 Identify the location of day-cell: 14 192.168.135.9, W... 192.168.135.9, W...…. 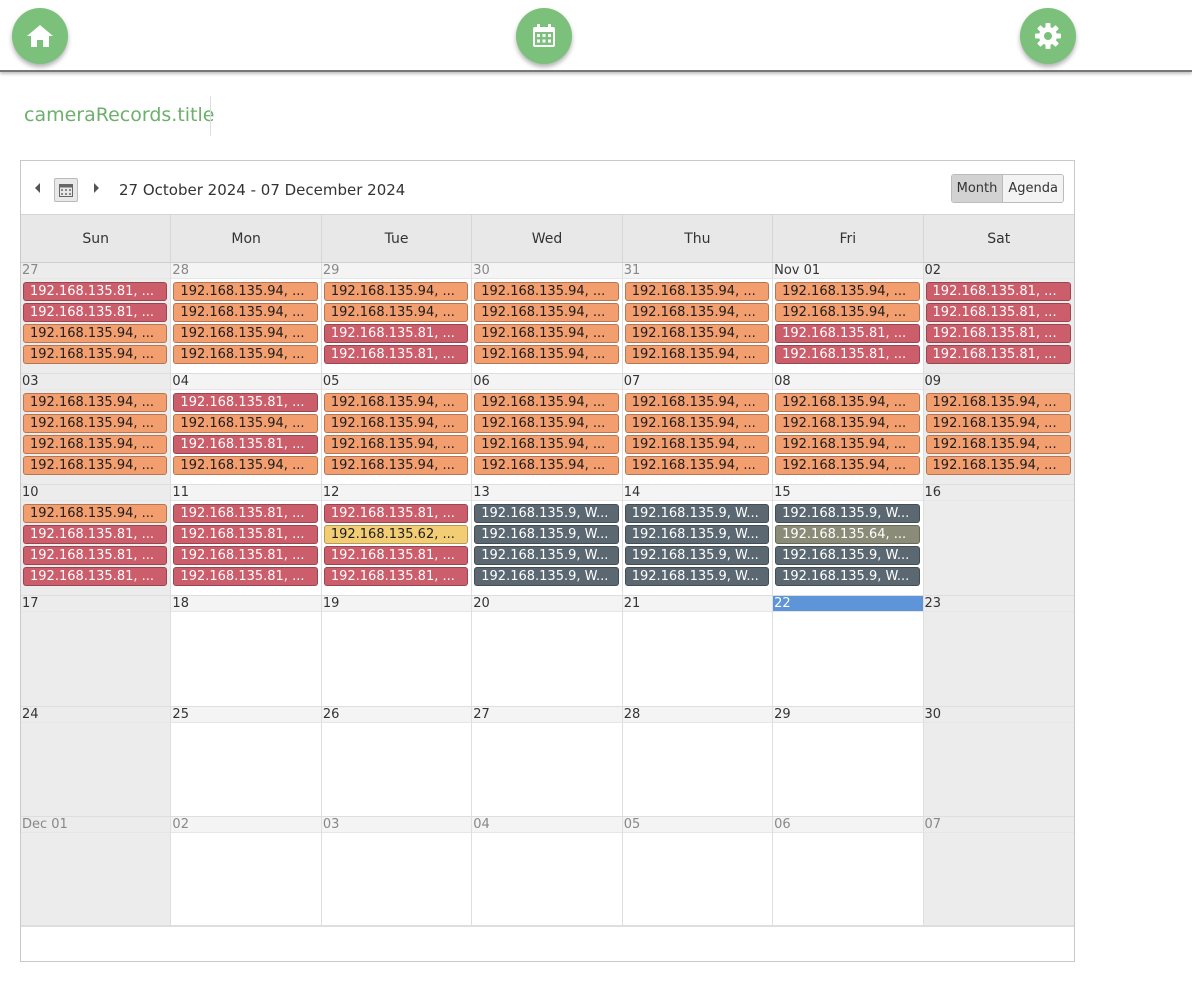
(698, 540).